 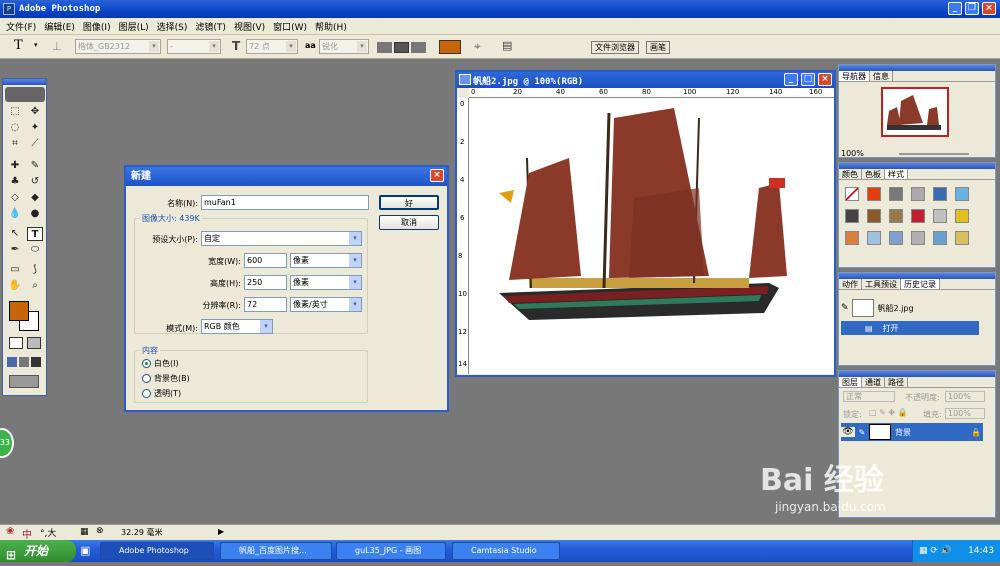 What do you see at coordinates (934, 154) in the screenshot?
I see `navigator-zoom-slider` at bounding box center [934, 154].